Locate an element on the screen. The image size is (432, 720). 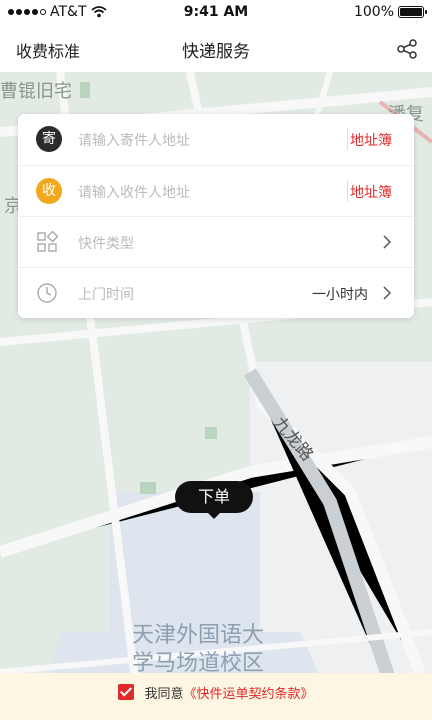
sender-address-book-button: 地址簿 is located at coordinates (371, 140).